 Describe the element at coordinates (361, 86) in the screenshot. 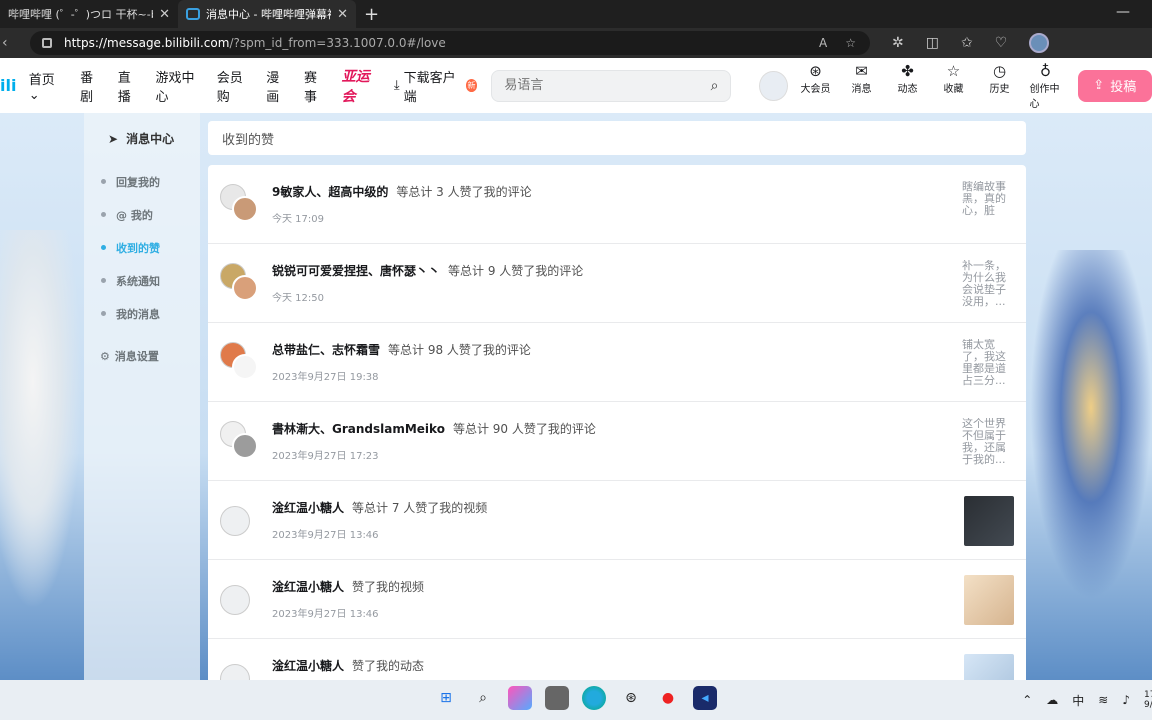

I see `asian-games-link: 亚运会` at that location.